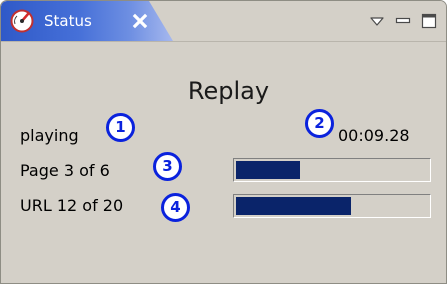 The image size is (447, 284). What do you see at coordinates (319, 123) in the screenshot?
I see `callout-2: 2` at bounding box center [319, 123].